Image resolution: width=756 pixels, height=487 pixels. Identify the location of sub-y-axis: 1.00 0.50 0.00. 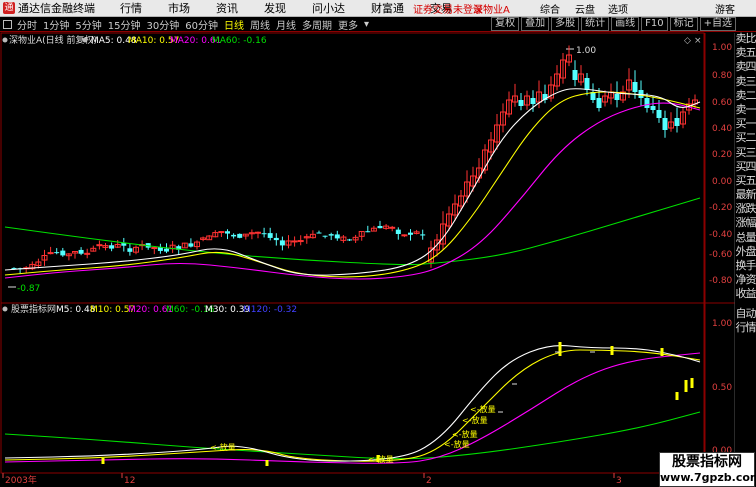
(722, 387).